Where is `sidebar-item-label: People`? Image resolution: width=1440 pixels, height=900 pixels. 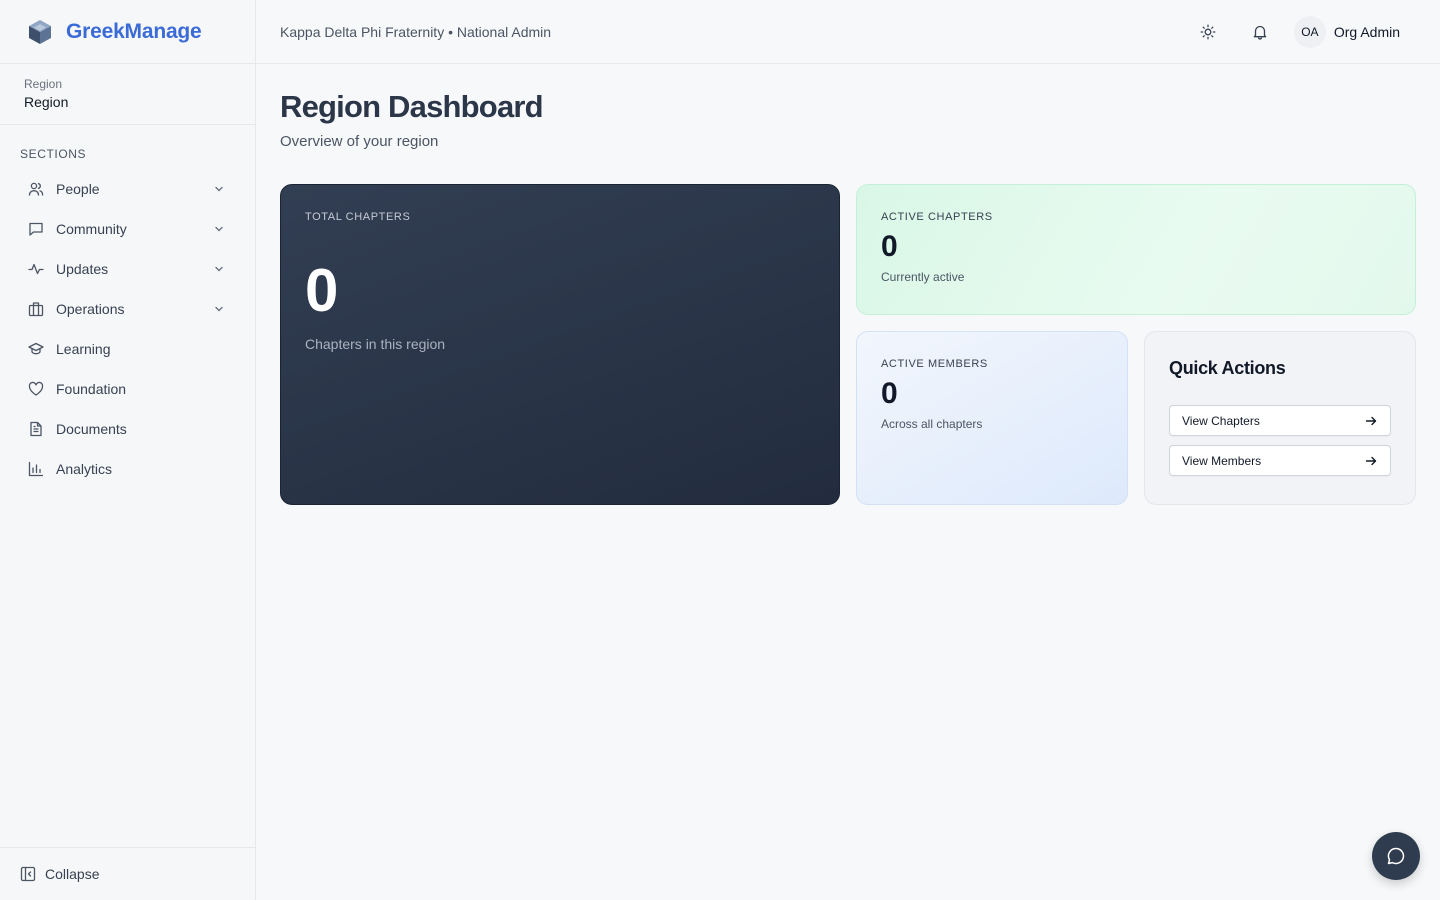 sidebar-item-label: People is located at coordinates (78, 189).